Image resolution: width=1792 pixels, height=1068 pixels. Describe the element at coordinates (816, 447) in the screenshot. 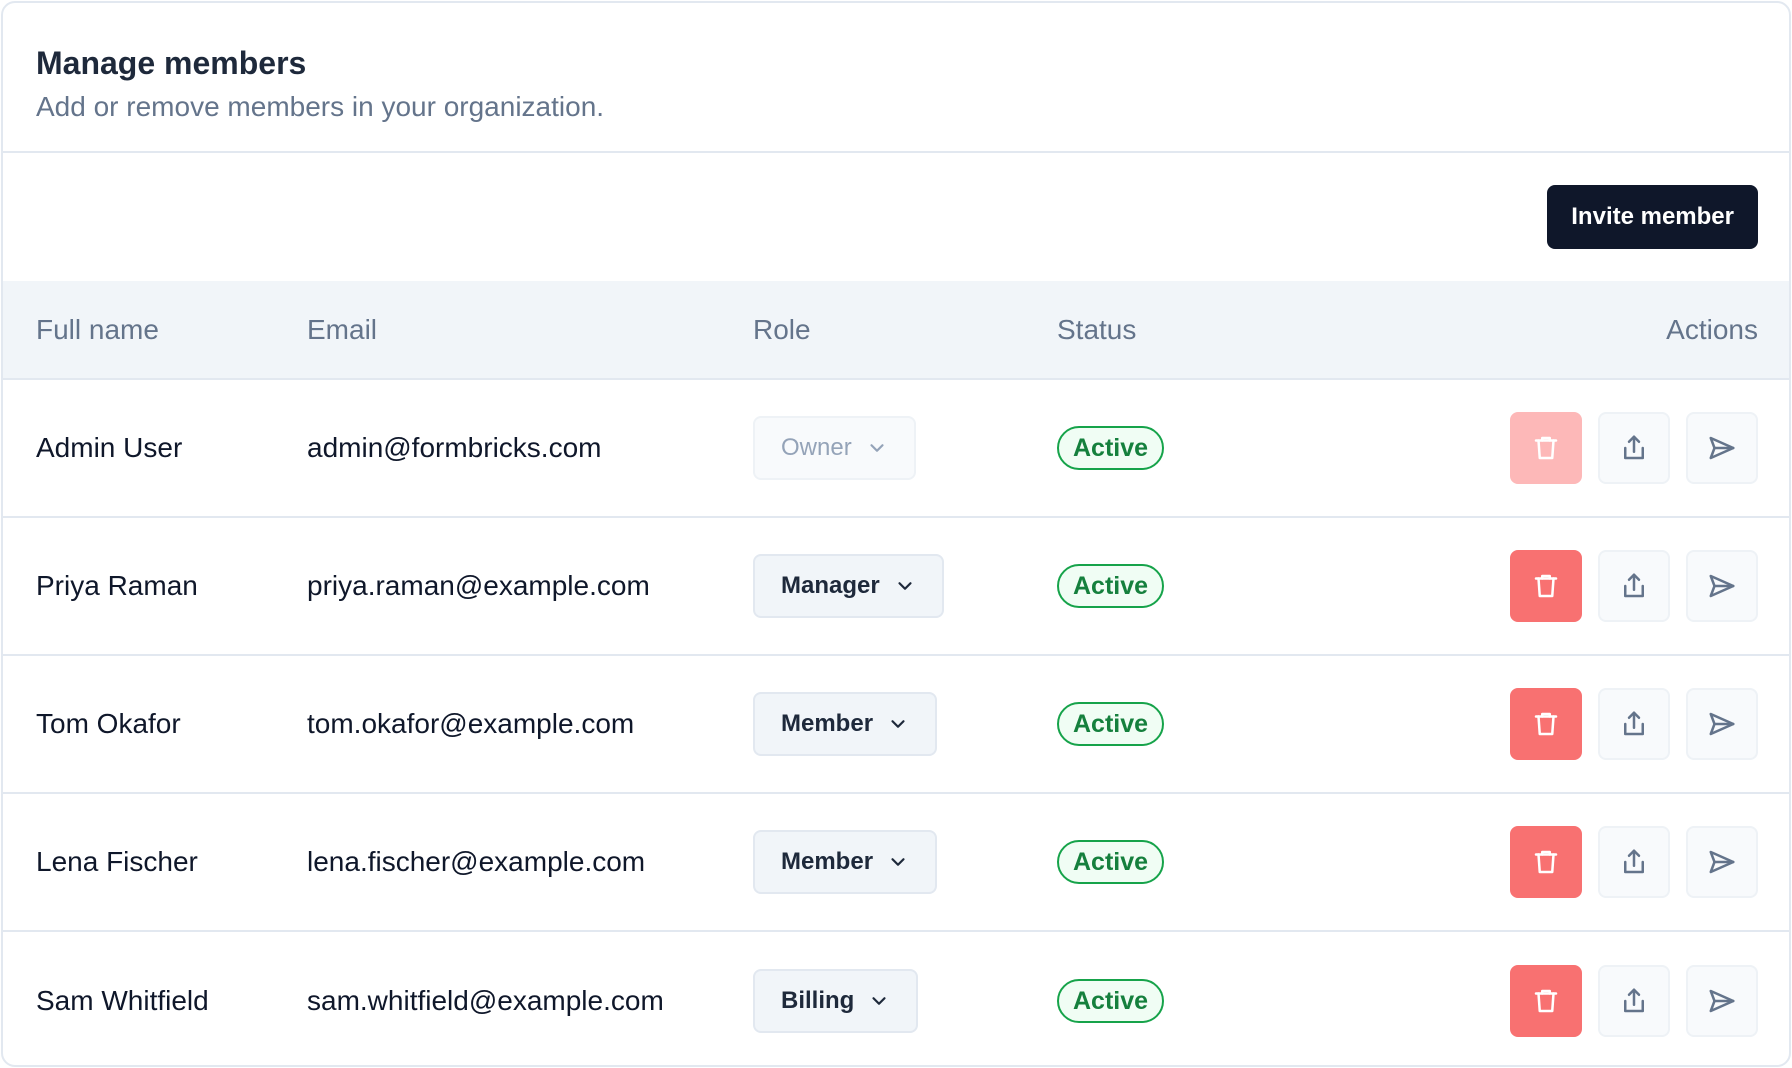

I see `role-label: Owner` at that location.